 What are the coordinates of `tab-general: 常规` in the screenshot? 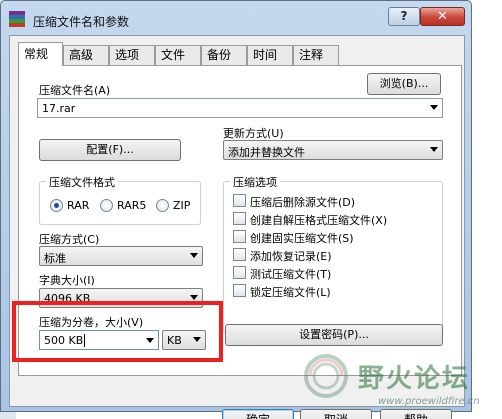 It's located at (40, 54).